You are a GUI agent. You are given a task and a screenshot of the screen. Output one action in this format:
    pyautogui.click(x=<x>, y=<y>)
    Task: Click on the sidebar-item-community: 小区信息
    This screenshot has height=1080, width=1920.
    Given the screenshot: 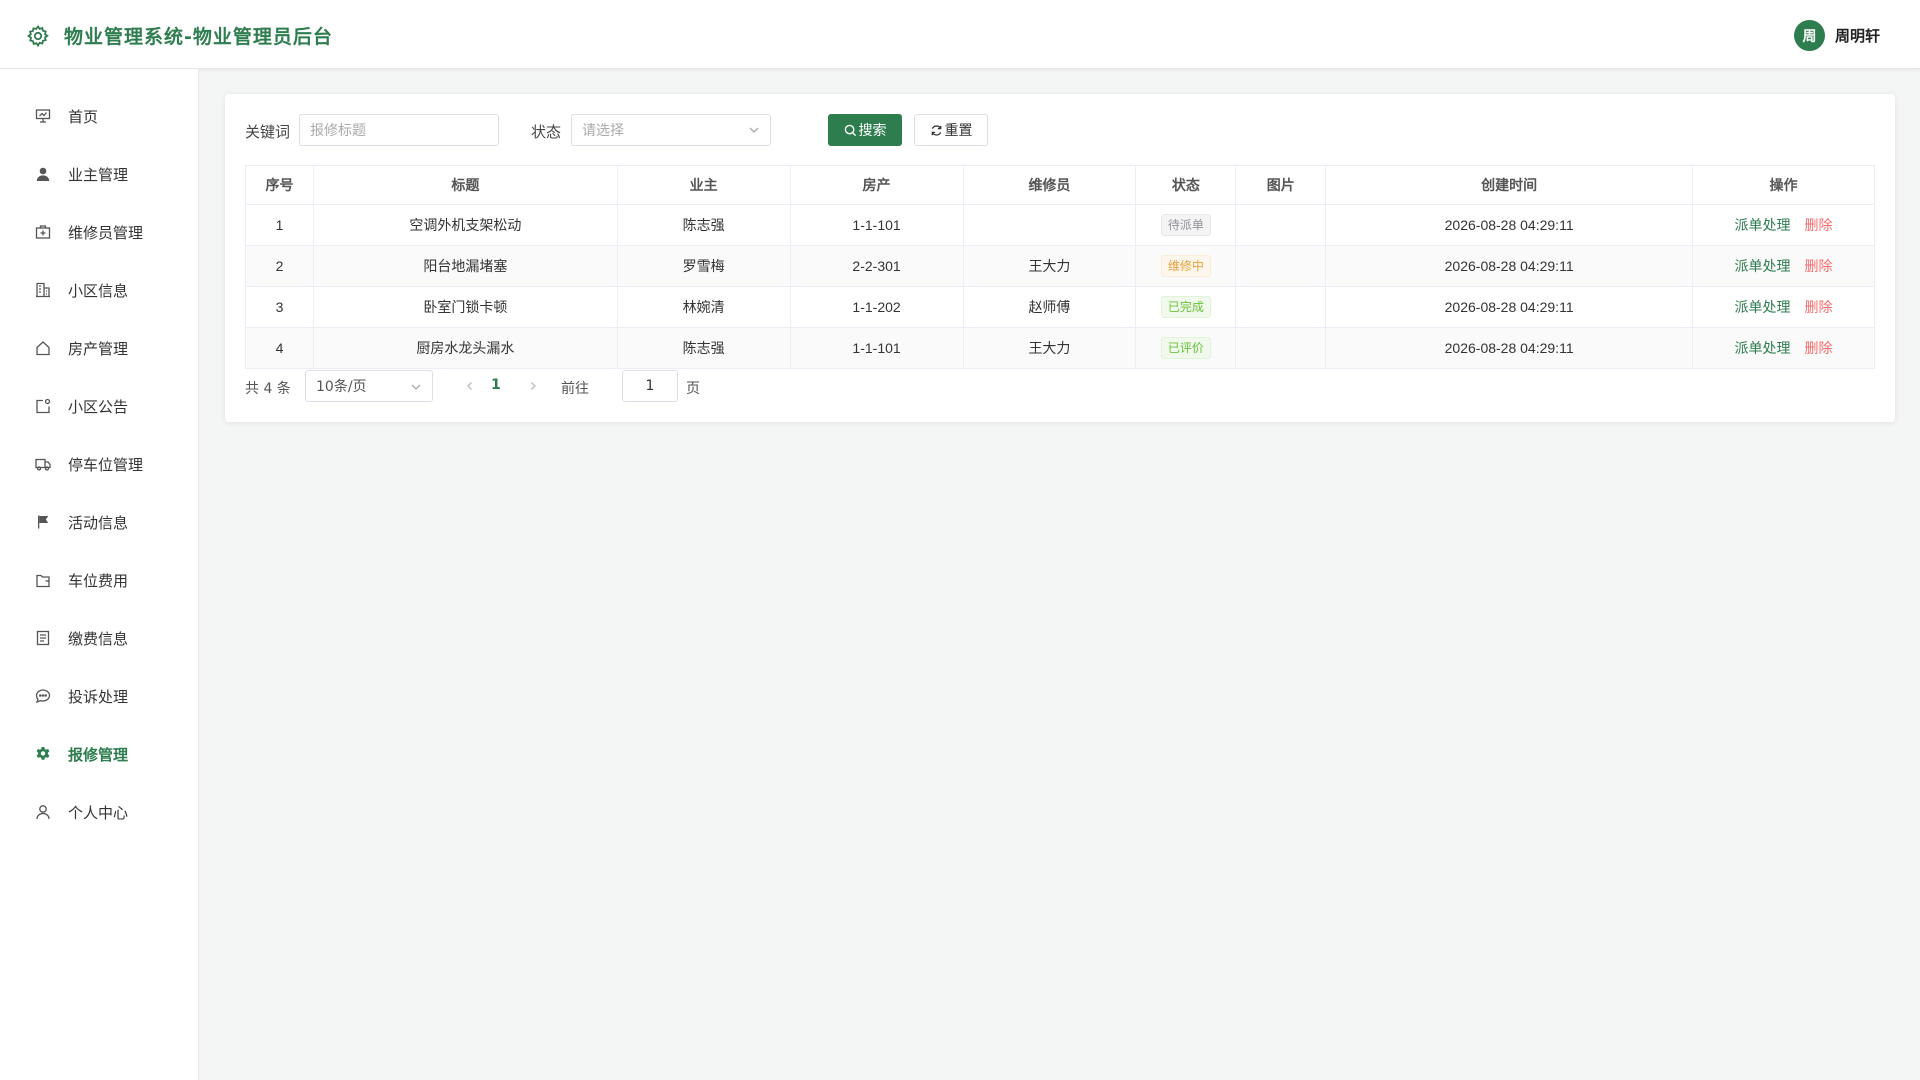 What is the action you would take?
    pyautogui.click(x=99, y=290)
    